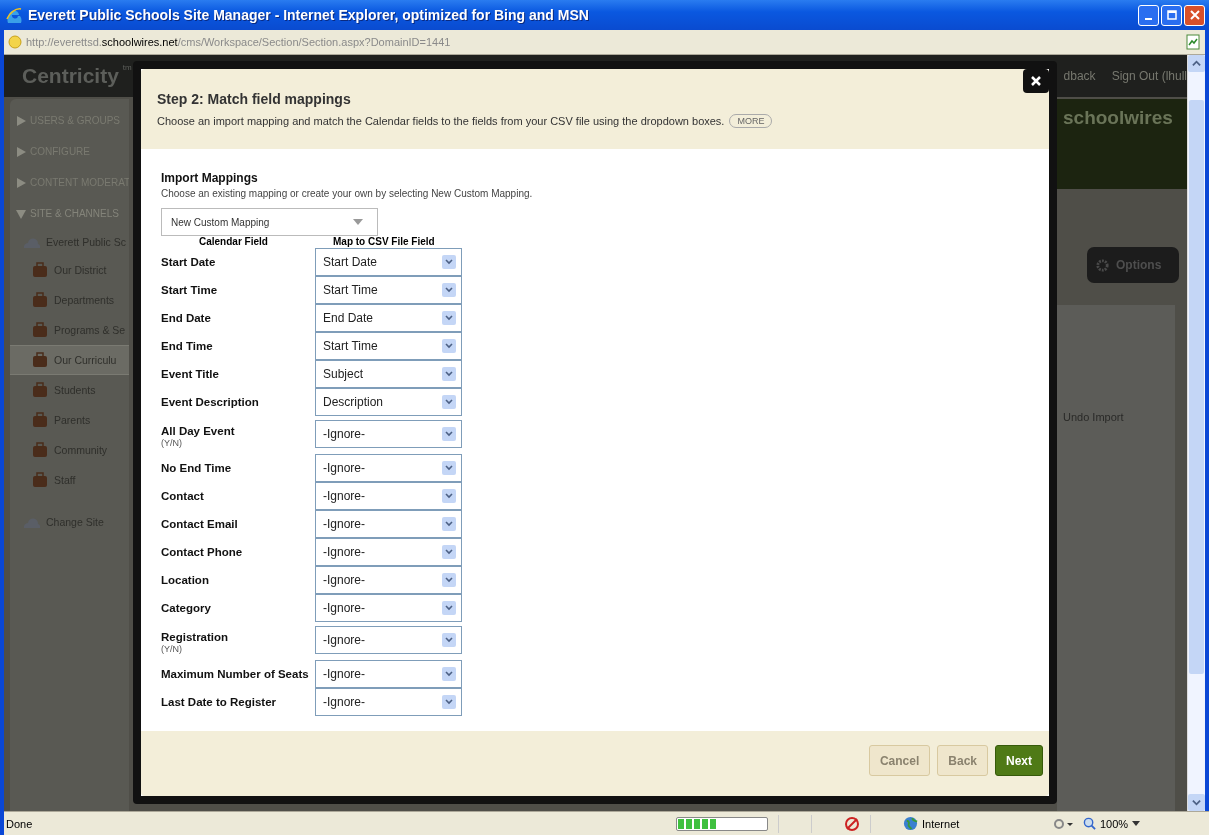  Describe the element at coordinates (384, 242) in the screenshot. I see `column-header: Map to CSV File Field` at that location.